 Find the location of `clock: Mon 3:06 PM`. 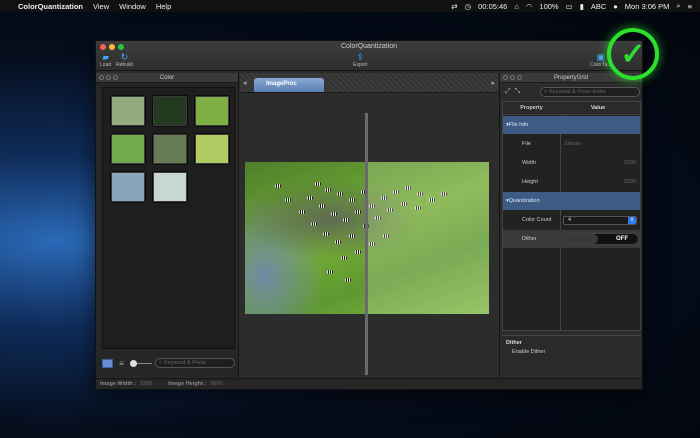

clock: Mon 3:06 PM is located at coordinates (647, 6).